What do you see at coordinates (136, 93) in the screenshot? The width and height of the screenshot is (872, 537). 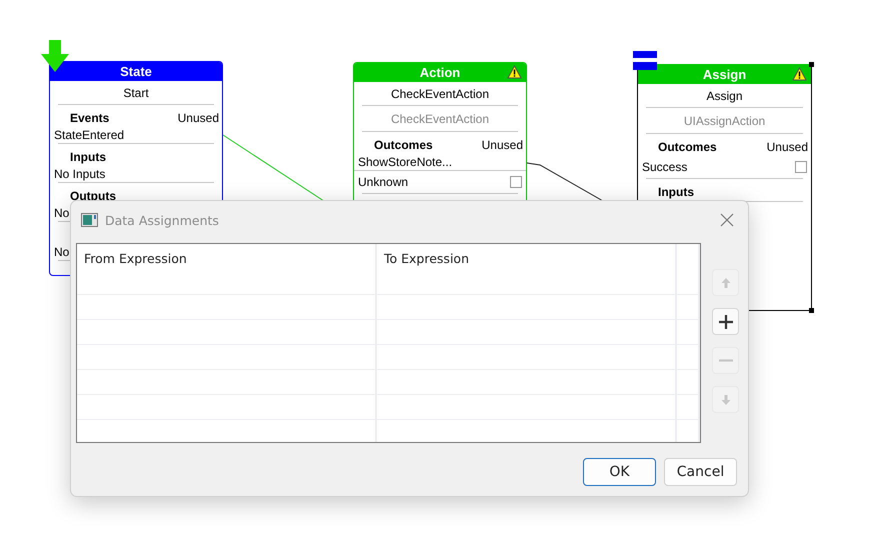 I see `node-name: Start` at bounding box center [136, 93].